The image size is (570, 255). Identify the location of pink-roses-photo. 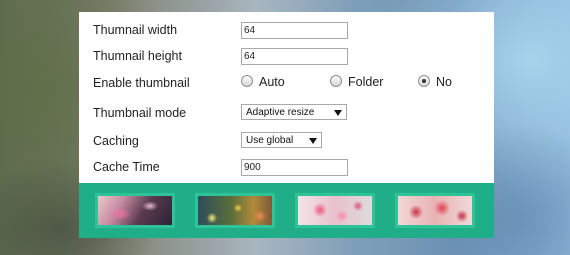
(335, 210).